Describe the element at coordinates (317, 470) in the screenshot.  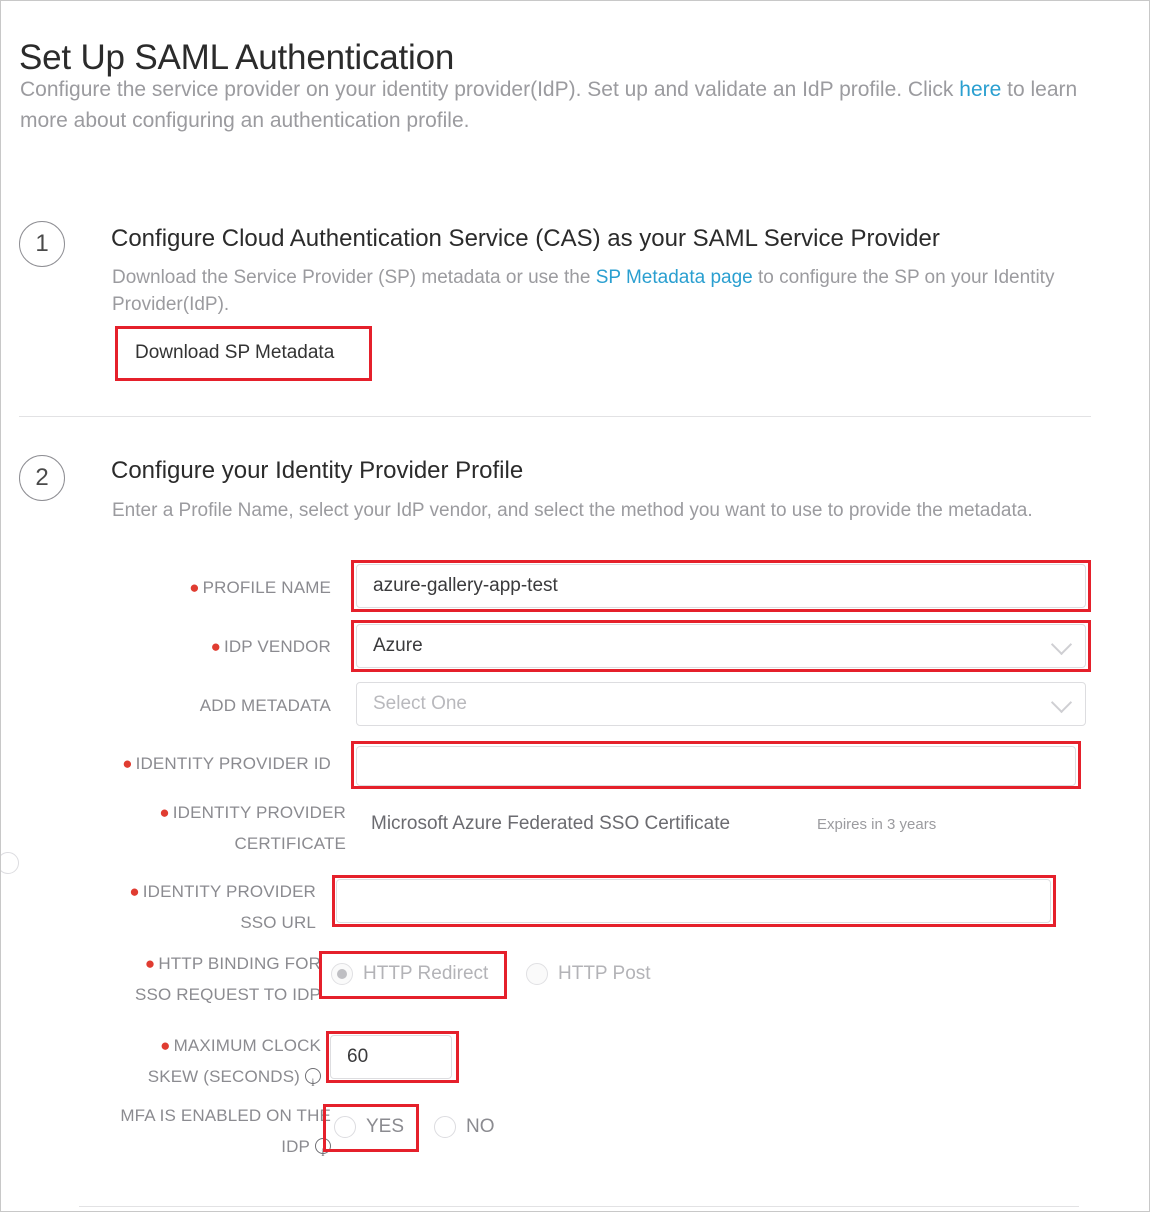
I see `step-2-title: Configure your Identity Provider Profile` at that location.